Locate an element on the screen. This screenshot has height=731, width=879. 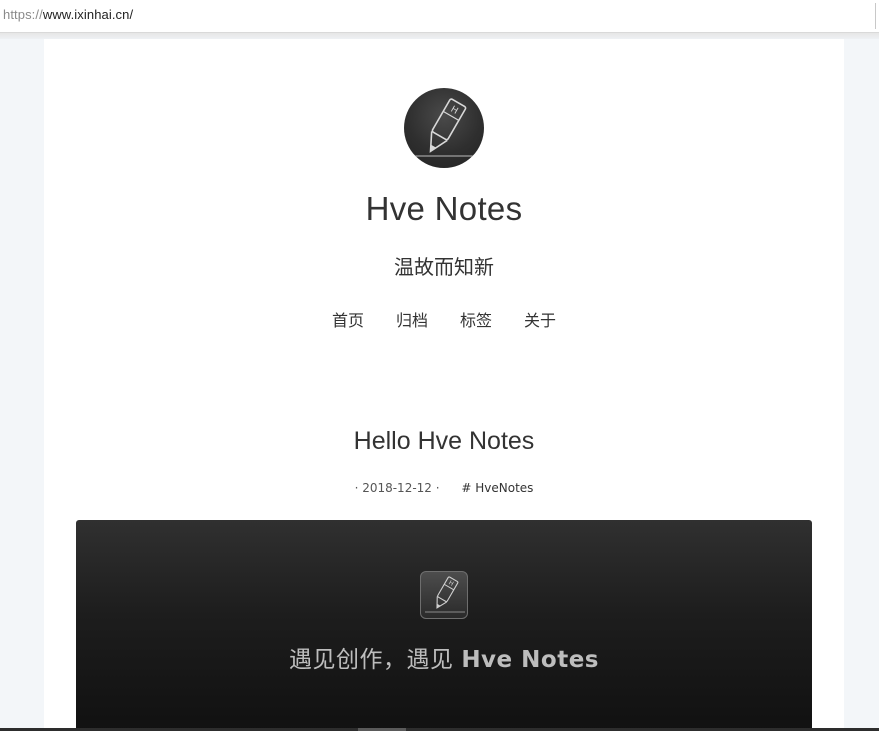
feature-slogan: 遇见创作，遇见 Hve Notes is located at coordinates (444, 657).